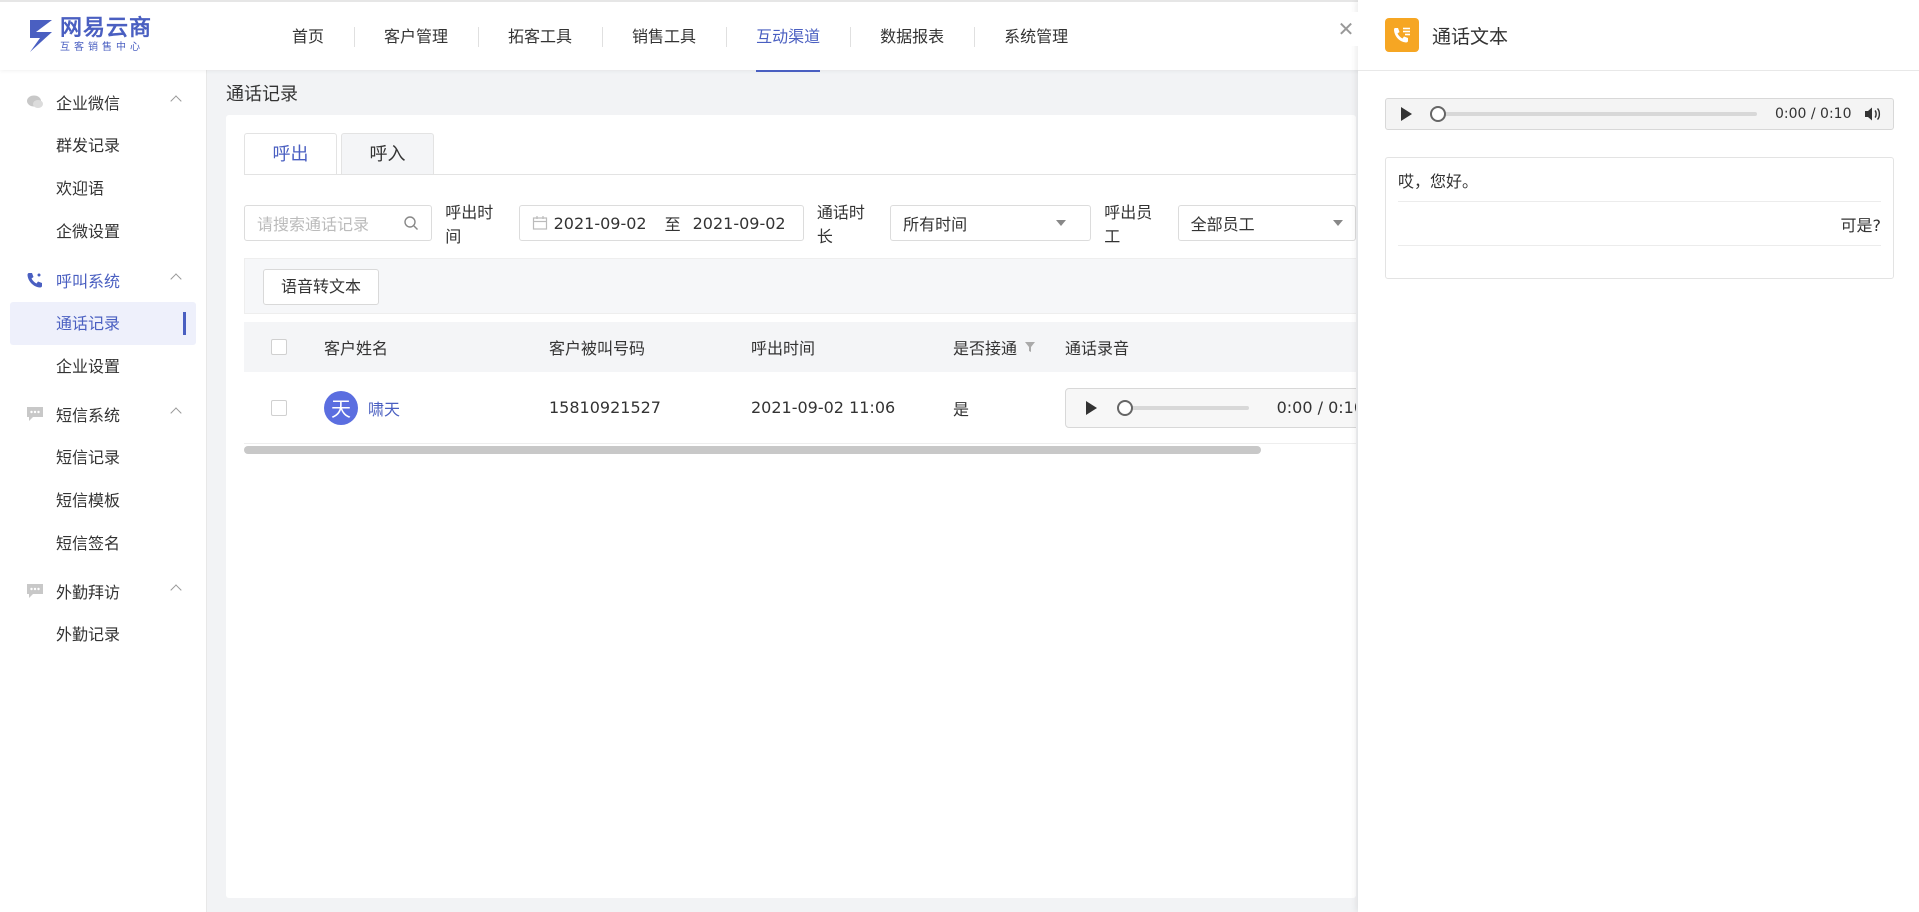 The image size is (1919, 912). I want to click on header-call-time: 呼出时间, so click(783, 348).